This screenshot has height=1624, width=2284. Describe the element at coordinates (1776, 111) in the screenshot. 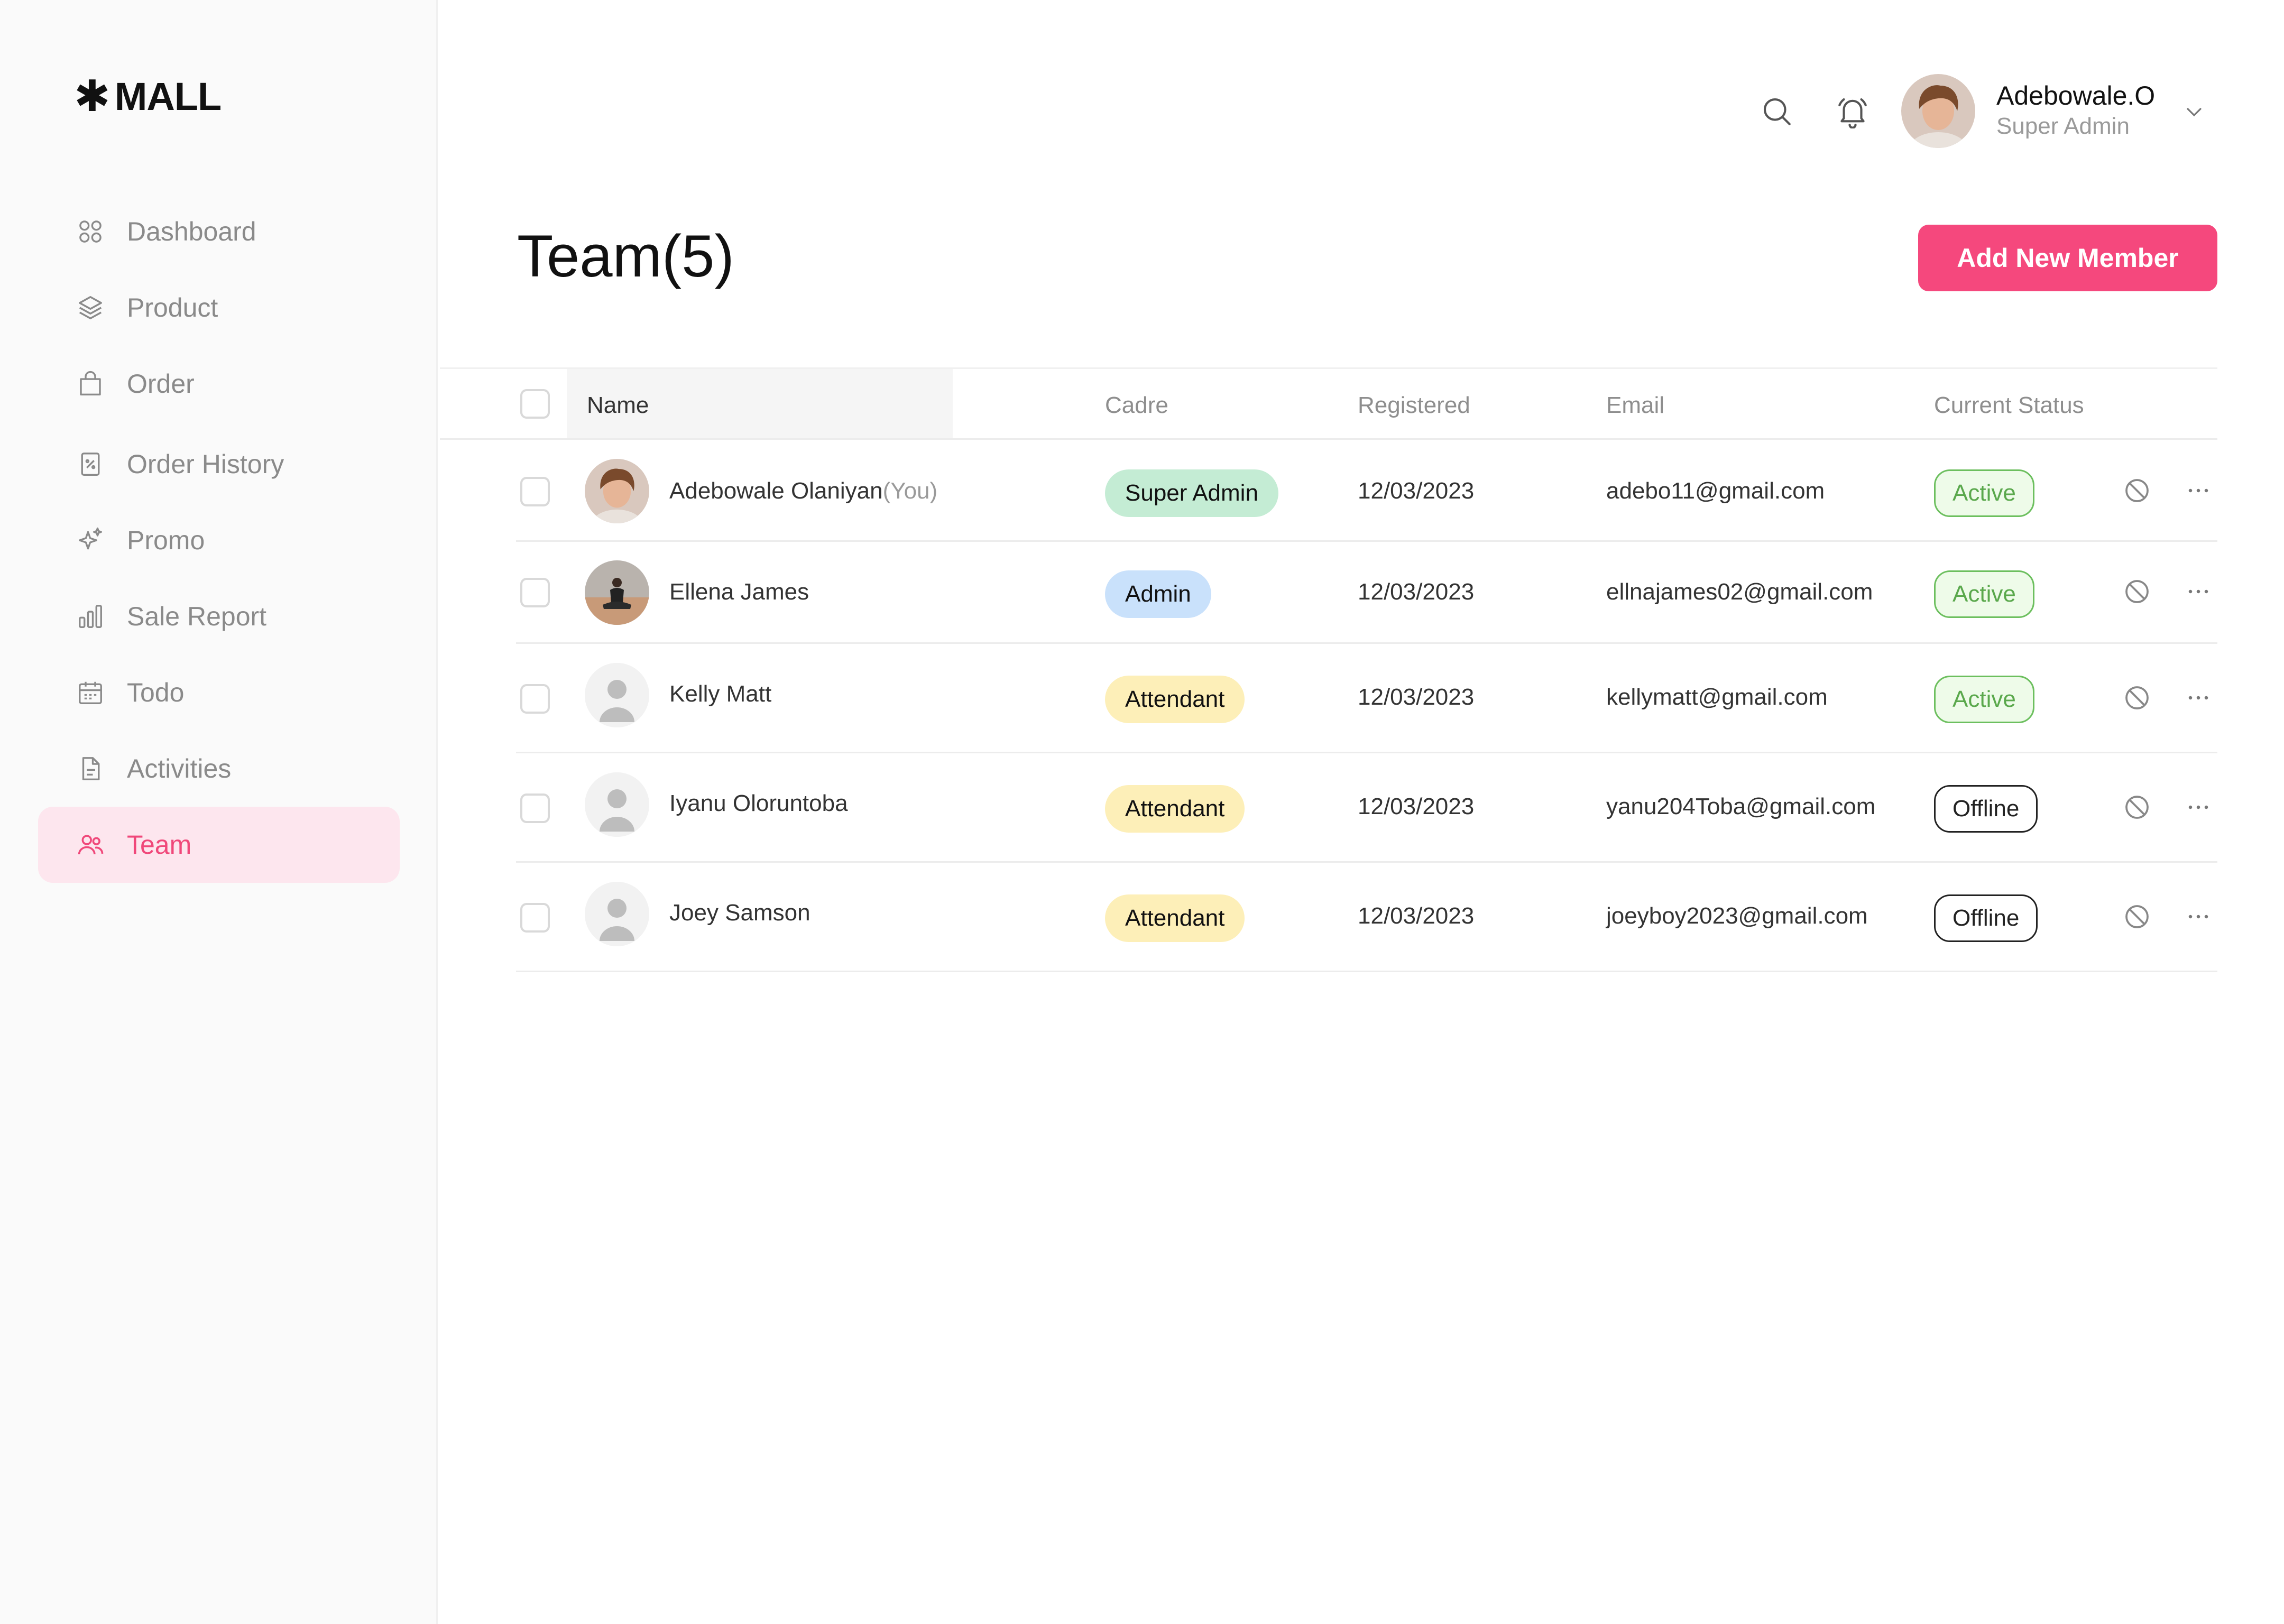

I see `search-icon` at that location.